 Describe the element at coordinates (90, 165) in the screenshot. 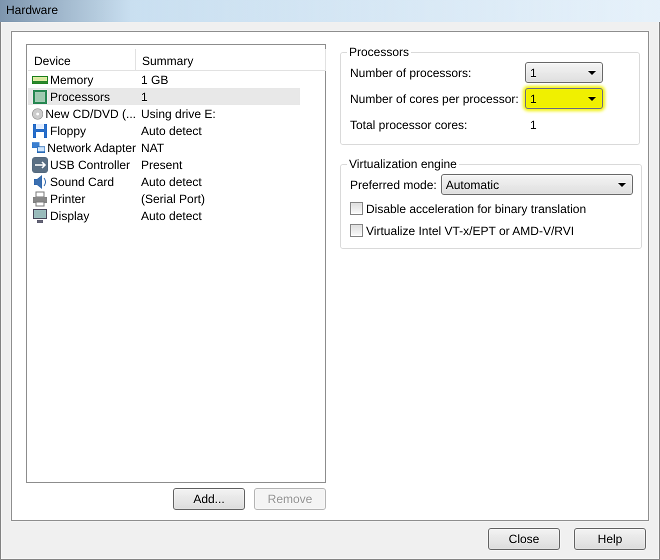

I see `device-name: USB Controller` at that location.